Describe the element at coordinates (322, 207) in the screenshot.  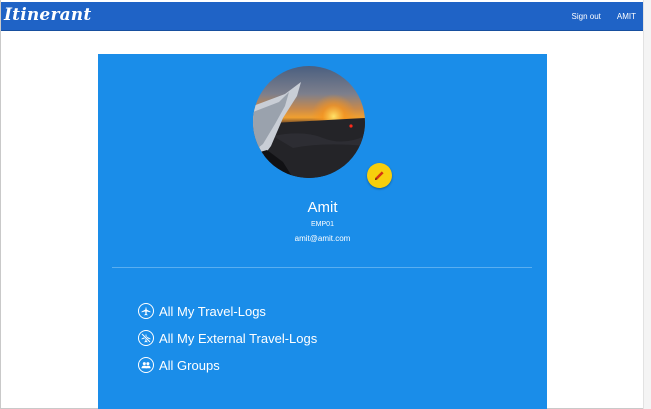
I see `profile-name: Amit` at that location.